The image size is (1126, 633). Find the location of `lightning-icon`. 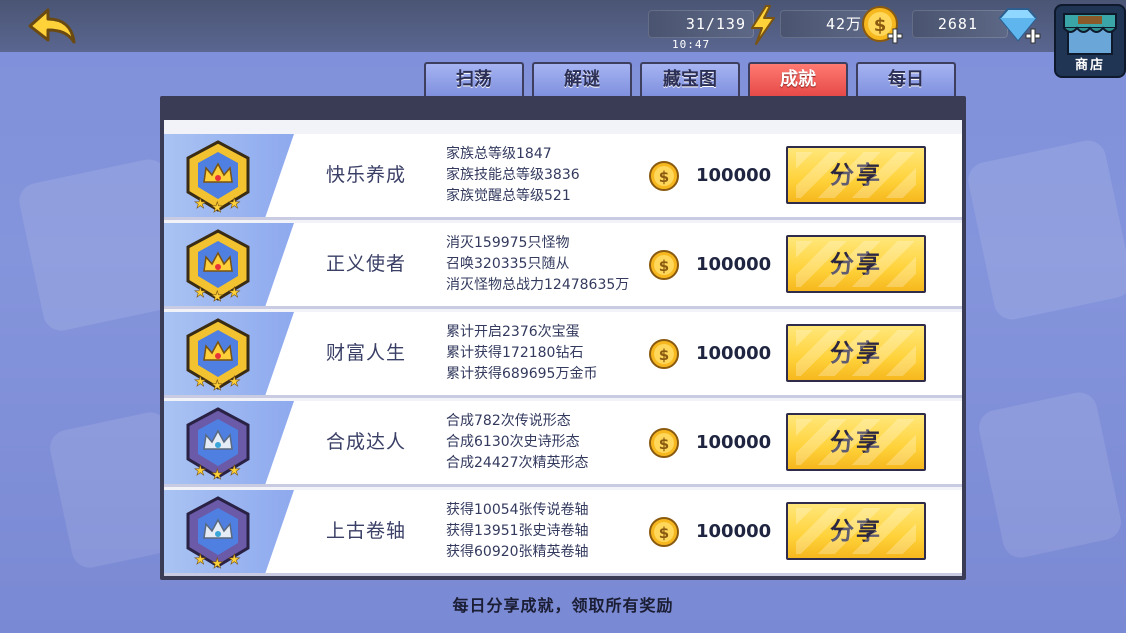

lightning-icon is located at coordinates (763, 25).